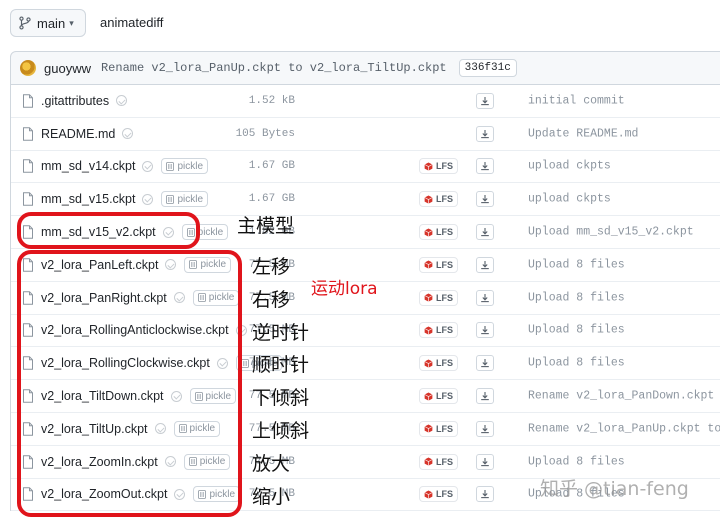 The width and height of the screenshot is (720, 518). I want to click on file-commit-message: initial commit, so click(576, 100).